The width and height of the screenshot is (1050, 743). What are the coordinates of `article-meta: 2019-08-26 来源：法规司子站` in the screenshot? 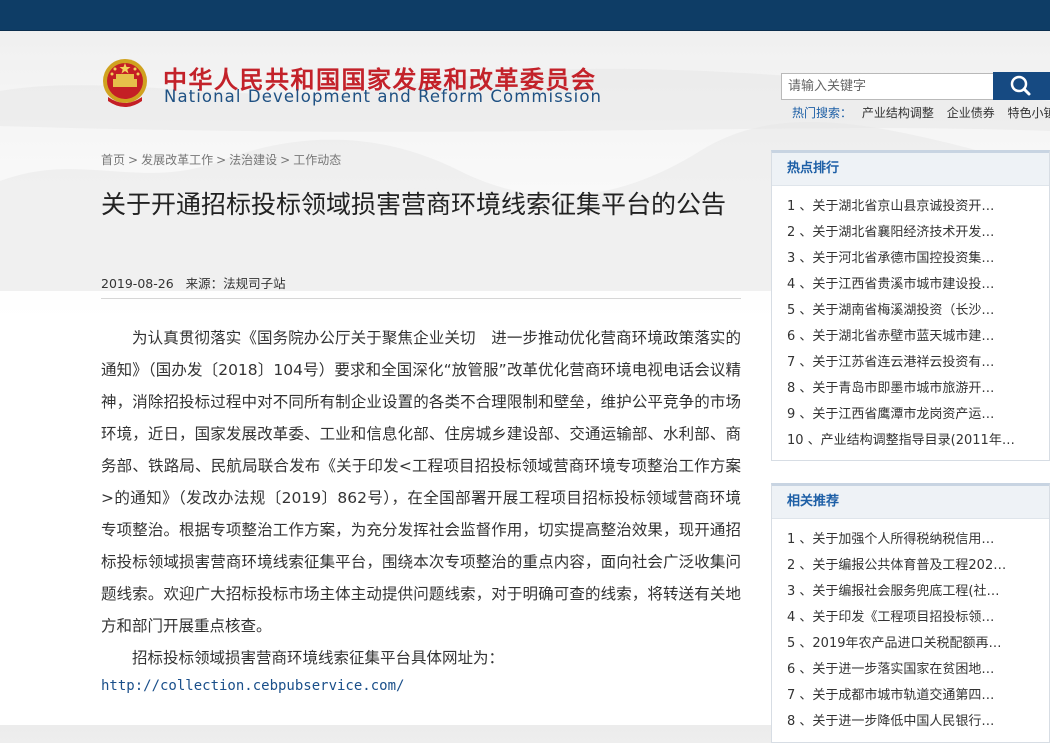 It's located at (193, 282).